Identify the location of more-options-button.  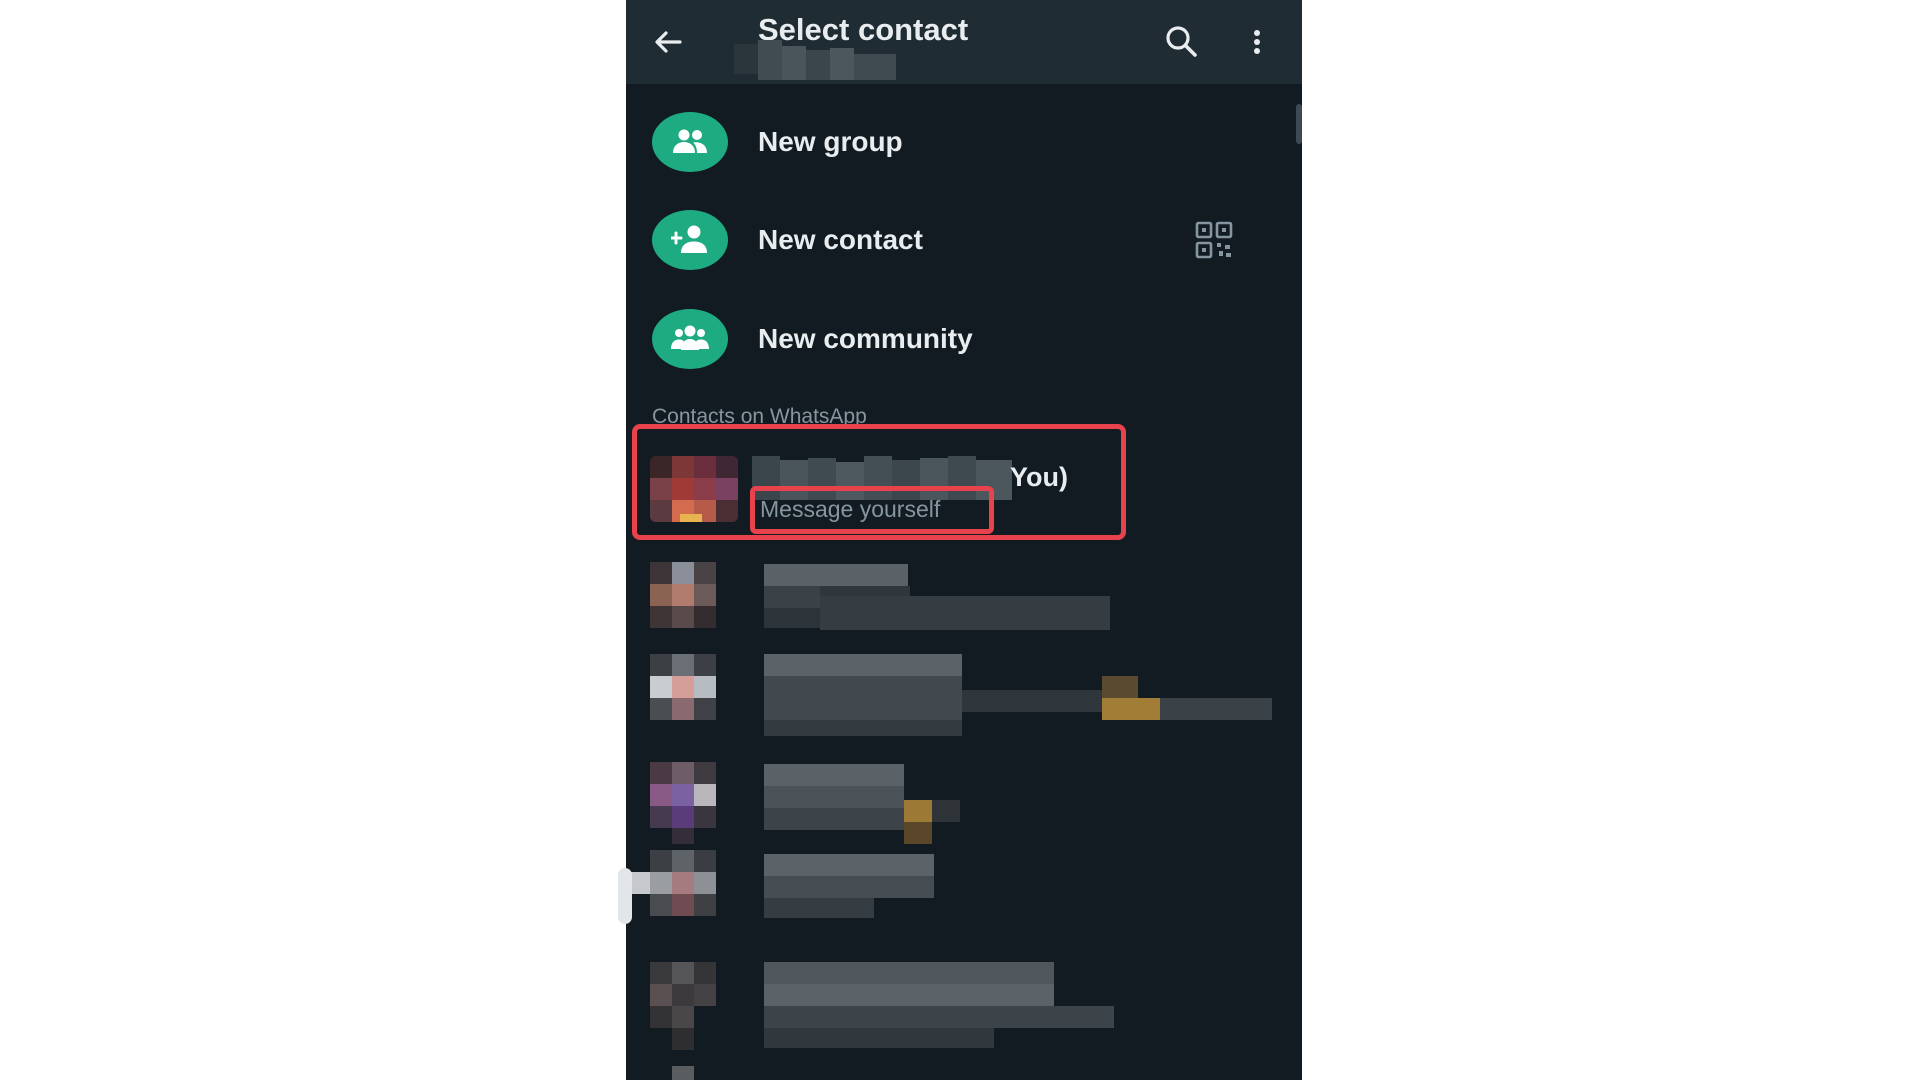
(1257, 42).